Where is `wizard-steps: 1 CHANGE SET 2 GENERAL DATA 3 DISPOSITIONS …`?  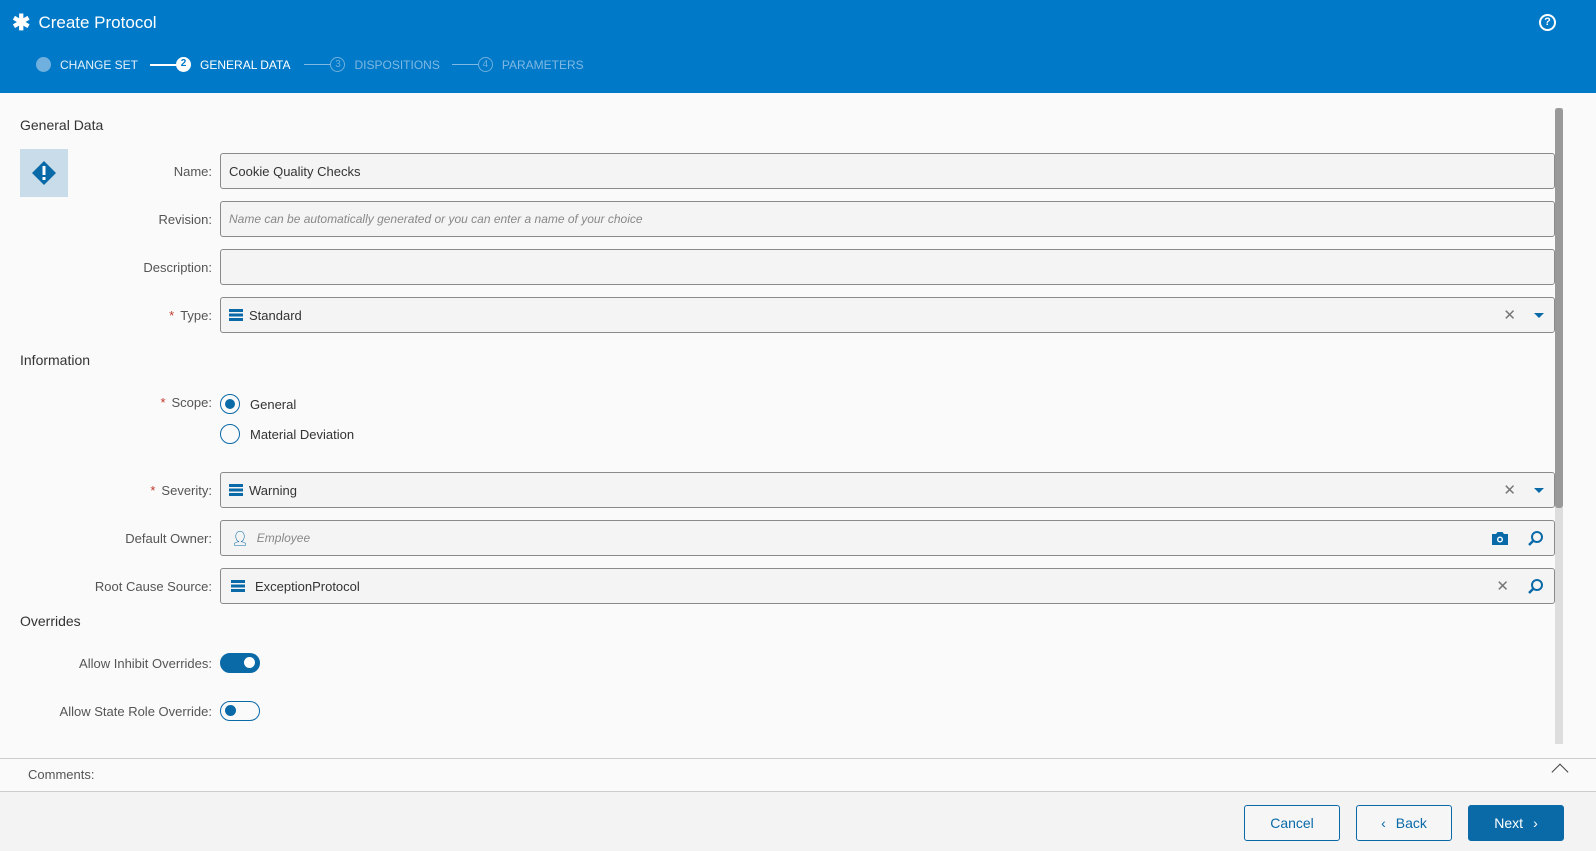
wizard-steps: 1 CHANGE SET 2 GENERAL DATA 3 DISPOSITIONS … is located at coordinates (310, 64).